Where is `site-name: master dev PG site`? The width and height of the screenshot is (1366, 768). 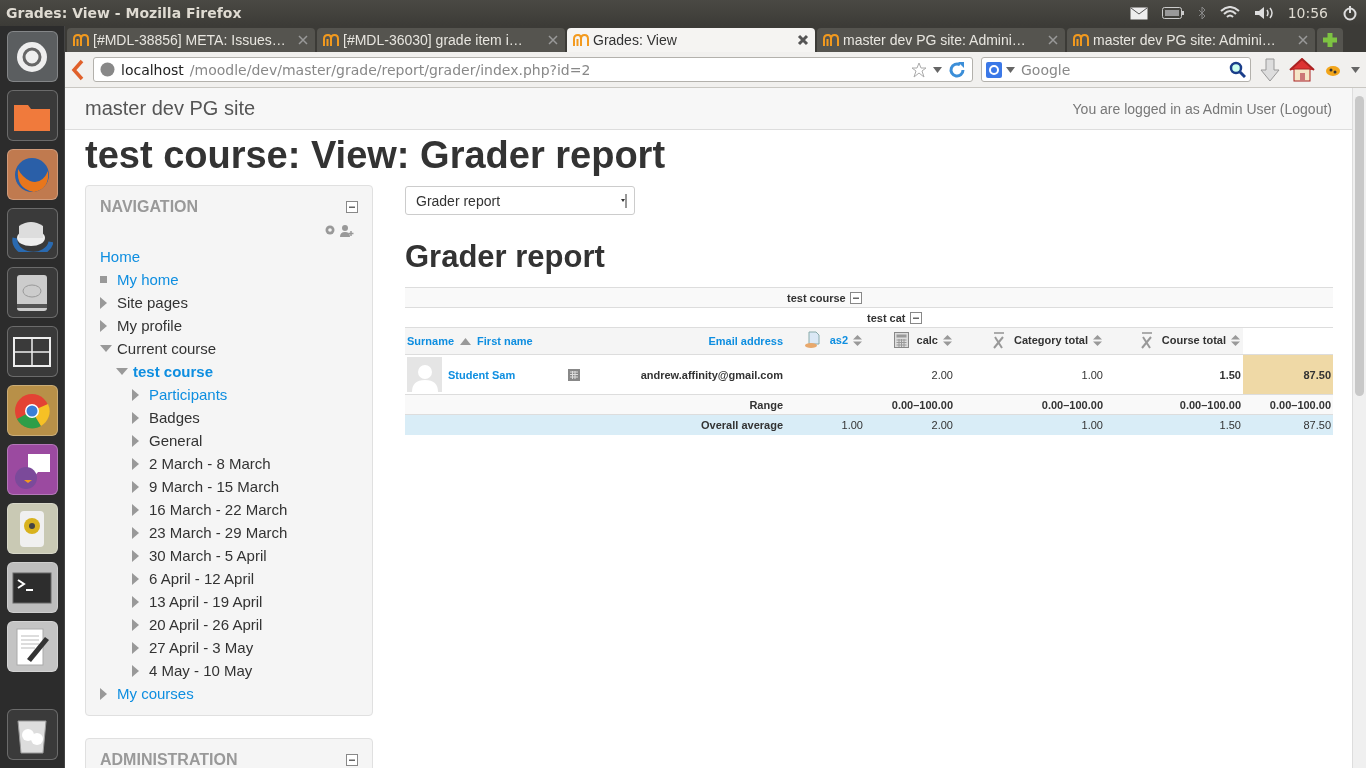
site-name: master dev PG site is located at coordinates (170, 108).